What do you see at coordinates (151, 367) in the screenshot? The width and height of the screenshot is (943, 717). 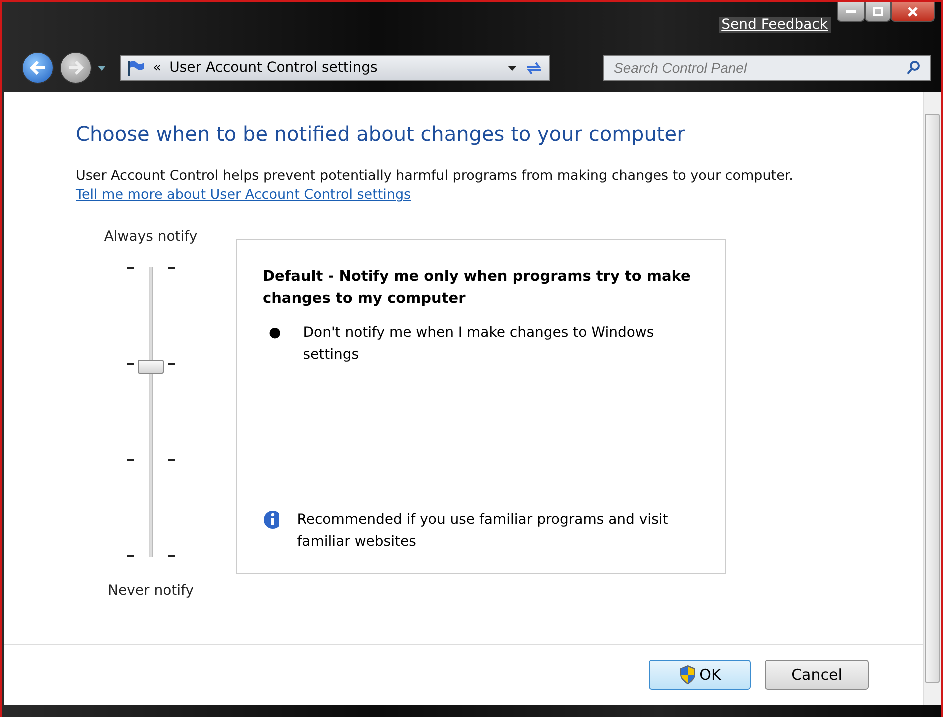 I see `slider-thumb` at bounding box center [151, 367].